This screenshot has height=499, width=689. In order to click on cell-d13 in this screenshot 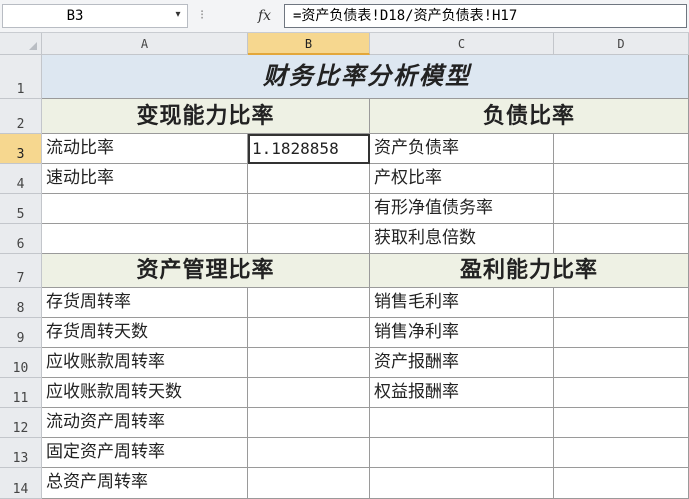, I will do `click(621, 453)`.